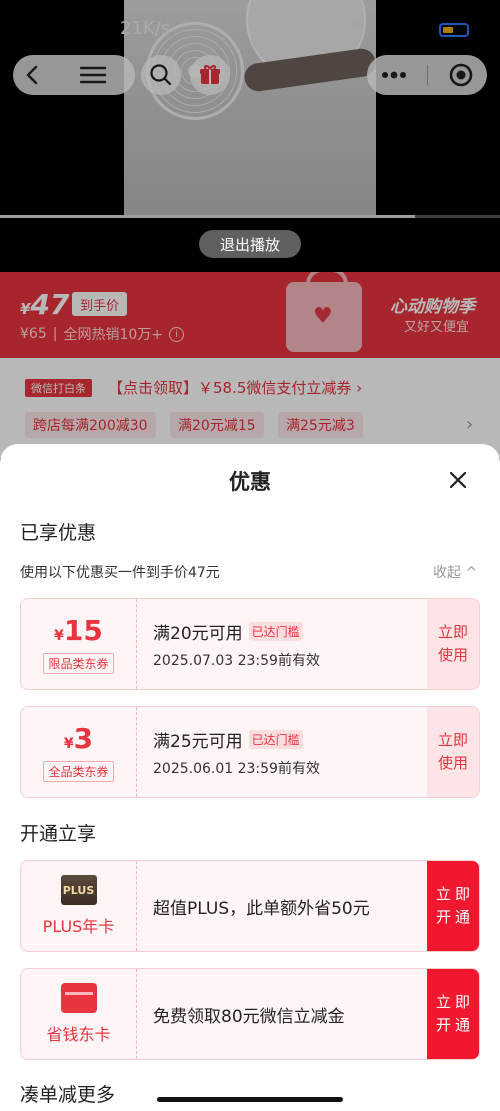 The image size is (500, 1111). I want to click on coupon-amount: ¥3, so click(78, 738).